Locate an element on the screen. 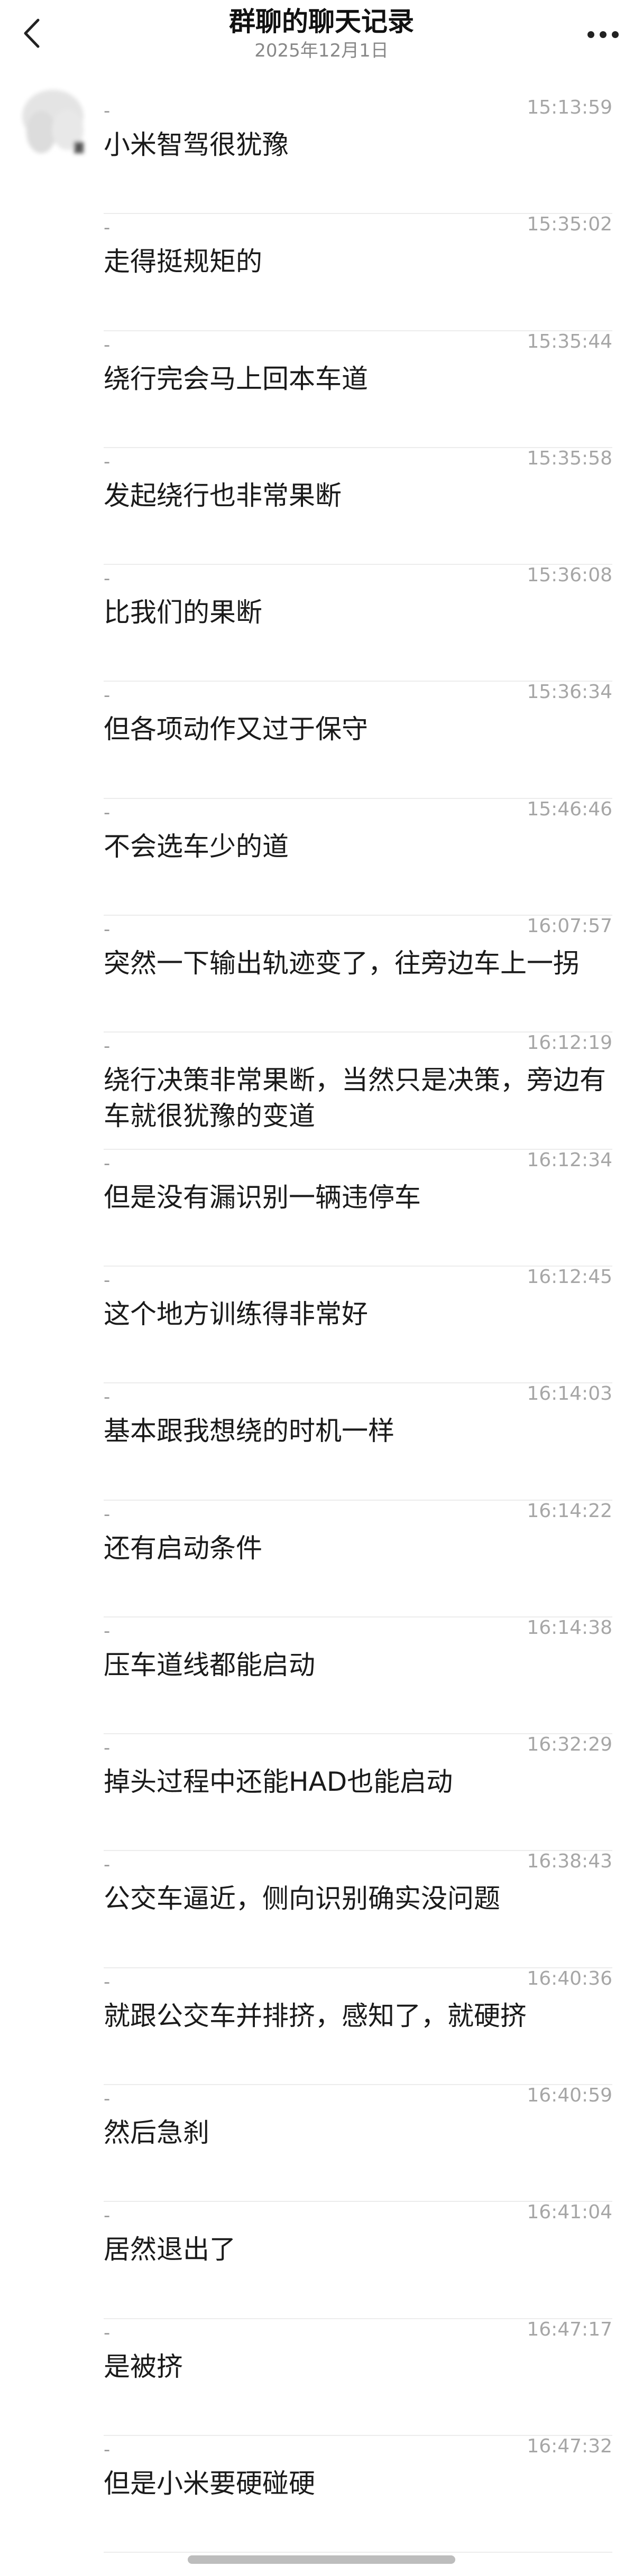 The image size is (643, 2576). list-item: - 16:38:43 公交车逼近，侧向识别确实没问题 is located at coordinates (358, 1910).